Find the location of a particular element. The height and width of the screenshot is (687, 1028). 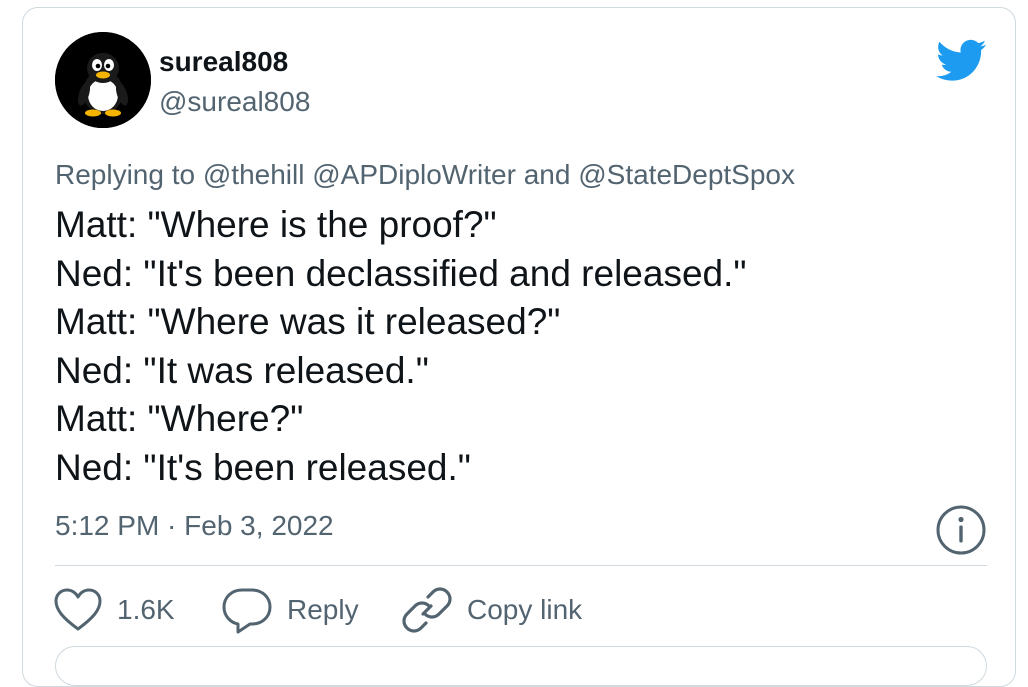

user-handle: @sureal808 is located at coordinates (234, 102).